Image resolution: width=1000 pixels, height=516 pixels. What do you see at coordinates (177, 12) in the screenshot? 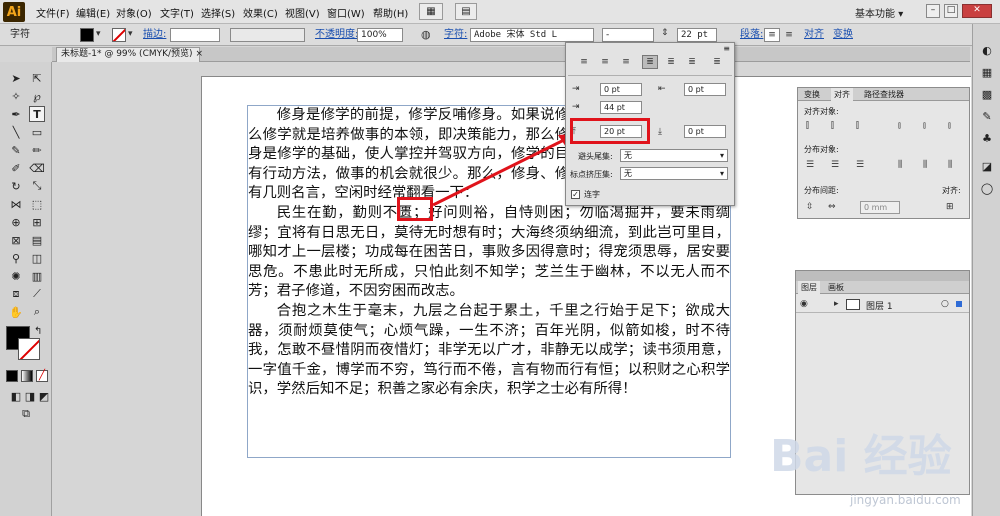
I see `menu-type: 文字(T)` at bounding box center [177, 12].